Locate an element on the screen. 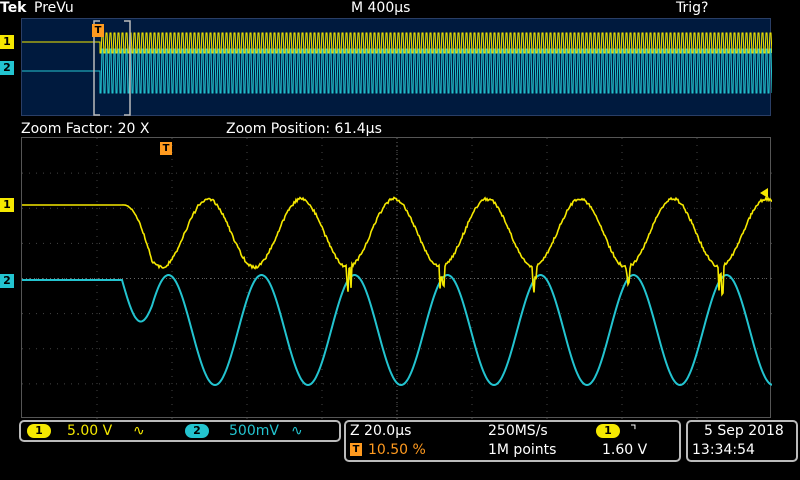 Image resolution: width=800 pixels, height=480 pixels. overview-ch2-trace is located at coordinates (397, 71).